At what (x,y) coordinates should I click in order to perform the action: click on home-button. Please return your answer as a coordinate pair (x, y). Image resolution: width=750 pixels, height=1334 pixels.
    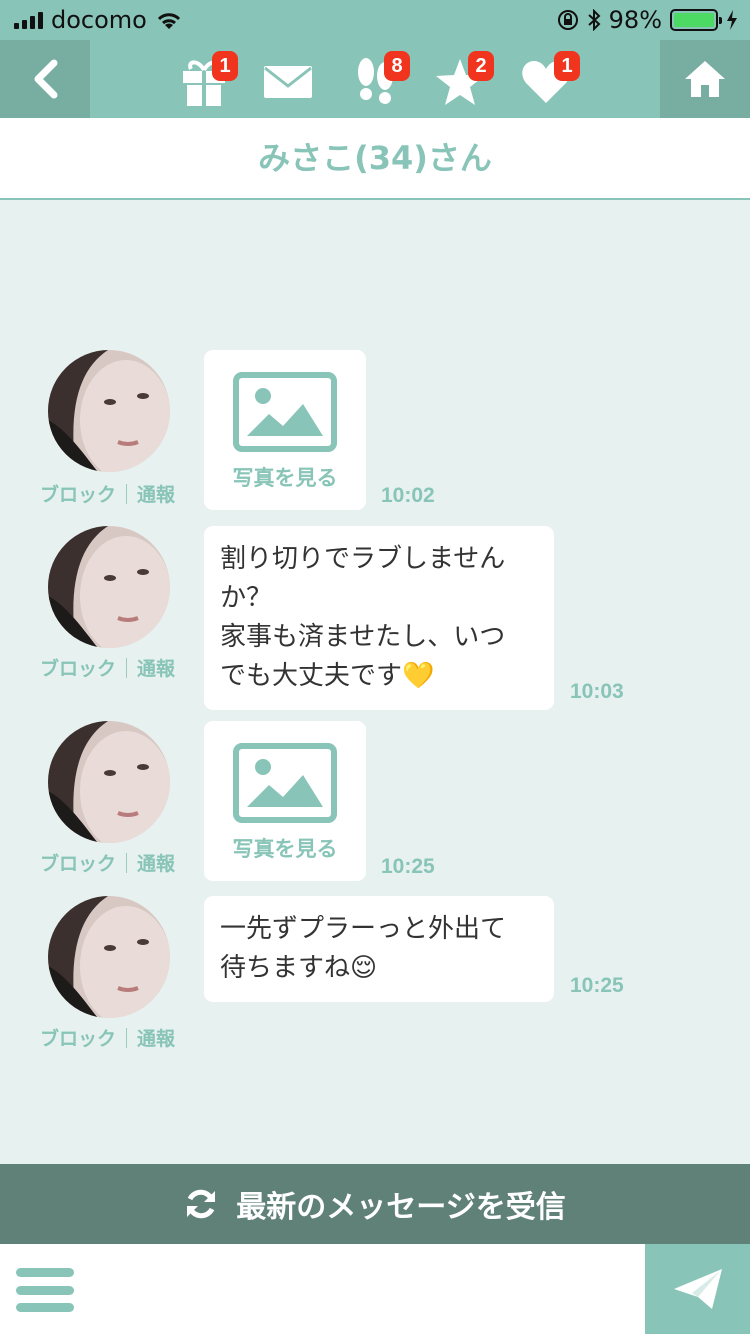
    Looking at the image, I should click on (705, 79).